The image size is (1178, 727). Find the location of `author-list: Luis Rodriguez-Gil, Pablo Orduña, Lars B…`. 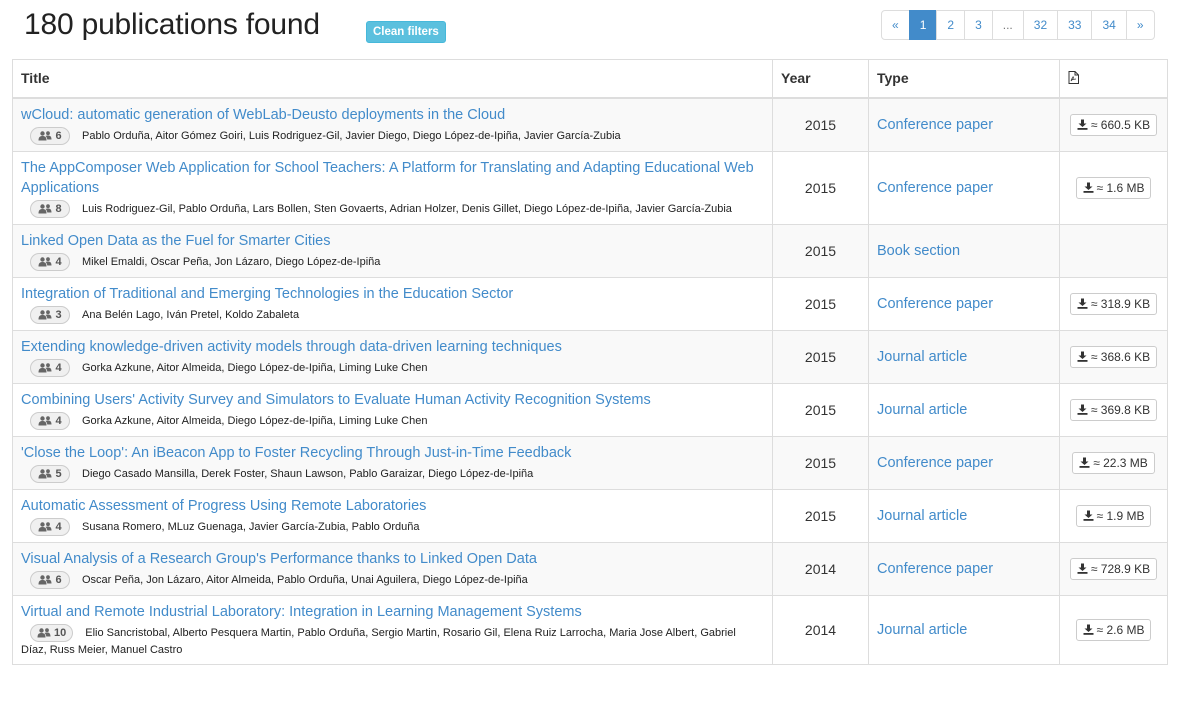

author-list: Luis Rodriguez-Gil, Pablo Orduña, Lars B… is located at coordinates (407, 208).